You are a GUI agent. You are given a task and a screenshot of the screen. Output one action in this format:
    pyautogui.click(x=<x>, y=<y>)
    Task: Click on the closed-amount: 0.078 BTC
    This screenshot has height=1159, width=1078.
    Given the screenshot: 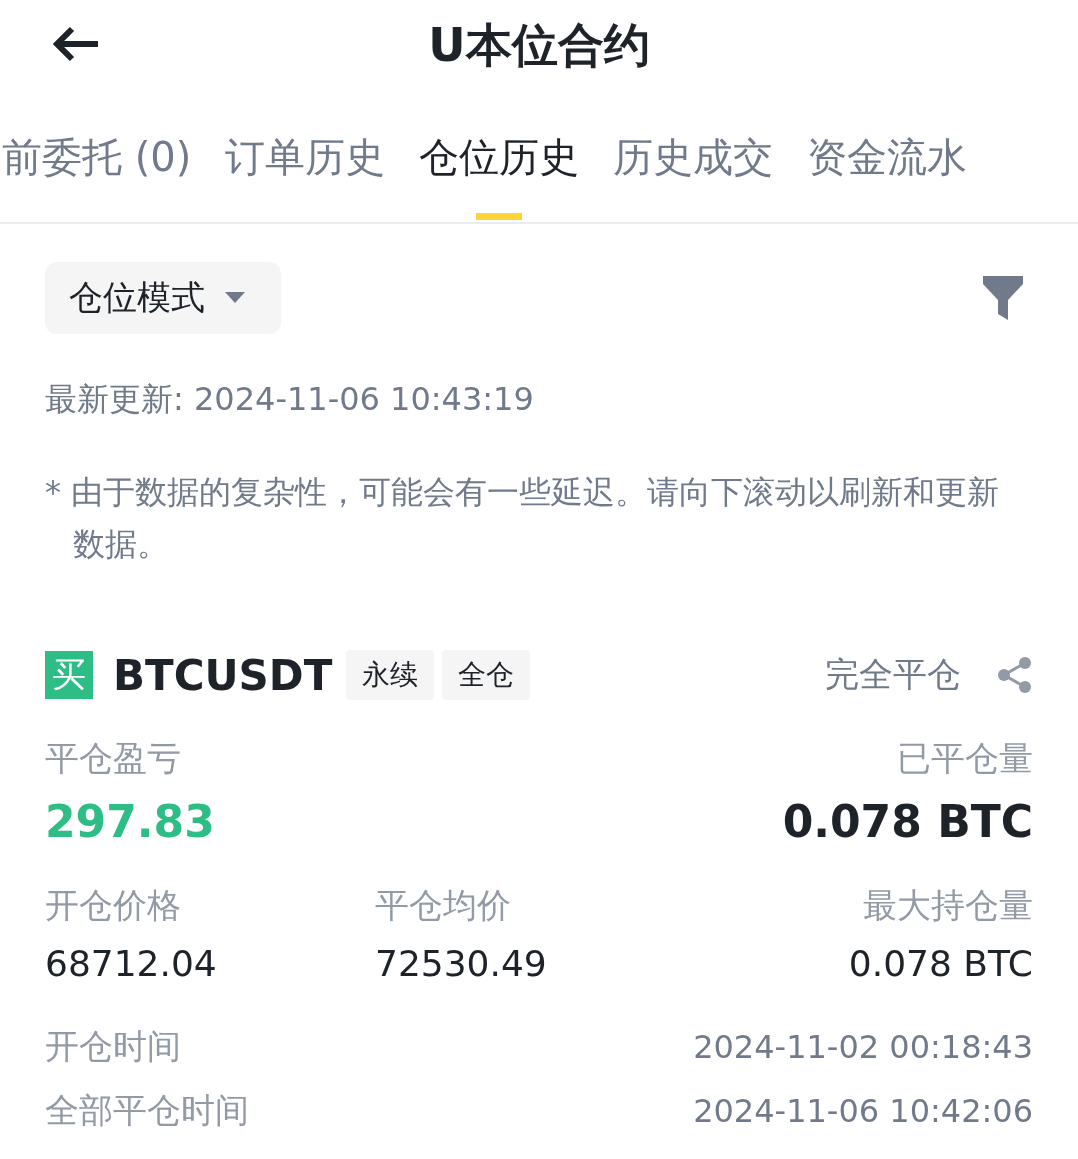 What is the action you would take?
    pyautogui.click(x=907, y=821)
    